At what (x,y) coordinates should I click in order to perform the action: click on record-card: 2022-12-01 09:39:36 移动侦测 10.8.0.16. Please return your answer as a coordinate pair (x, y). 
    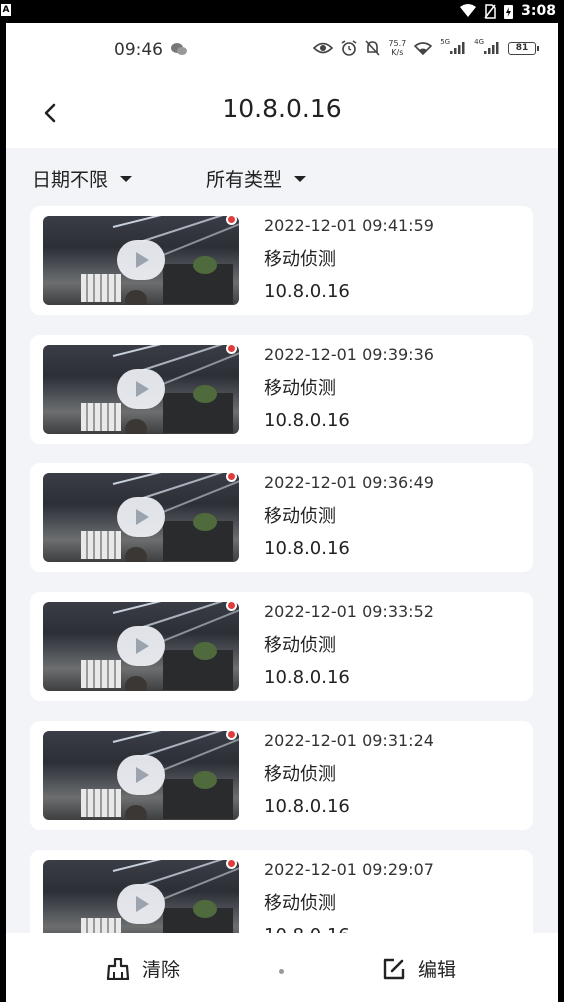
    Looking at the image, I should click on (281, 389).